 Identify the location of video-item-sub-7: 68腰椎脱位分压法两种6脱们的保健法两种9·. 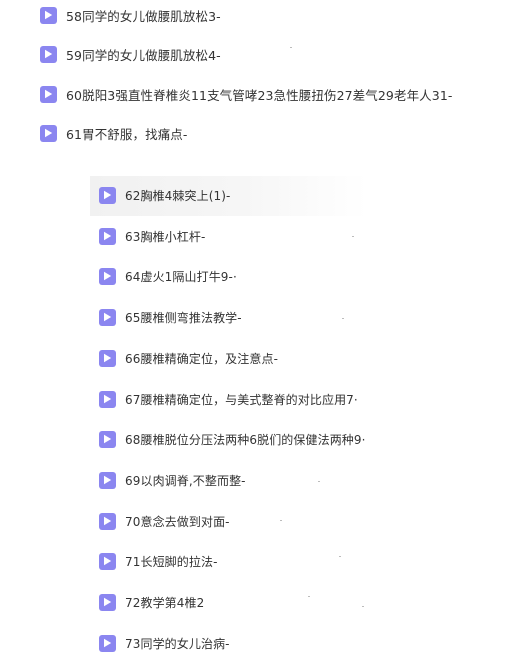
(232, 439).